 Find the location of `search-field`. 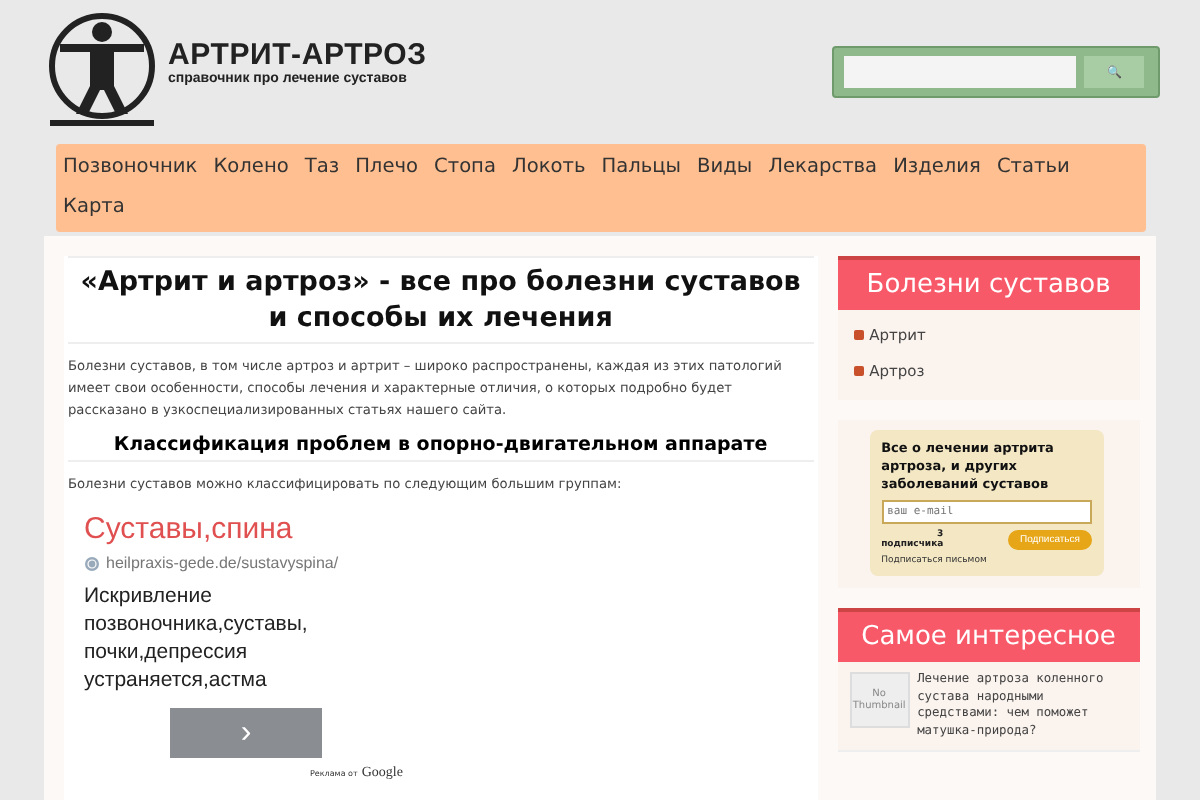

search-field is located at coordinates (960, 72).